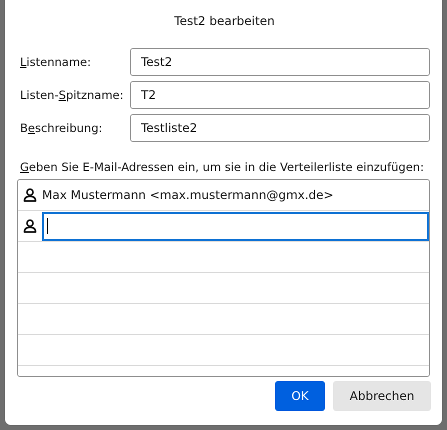 The height and width of the screenshot is (430, 447). Describe the element at coordinates (280, 95) in the screenshot. I see `input-field: T2` at that location.